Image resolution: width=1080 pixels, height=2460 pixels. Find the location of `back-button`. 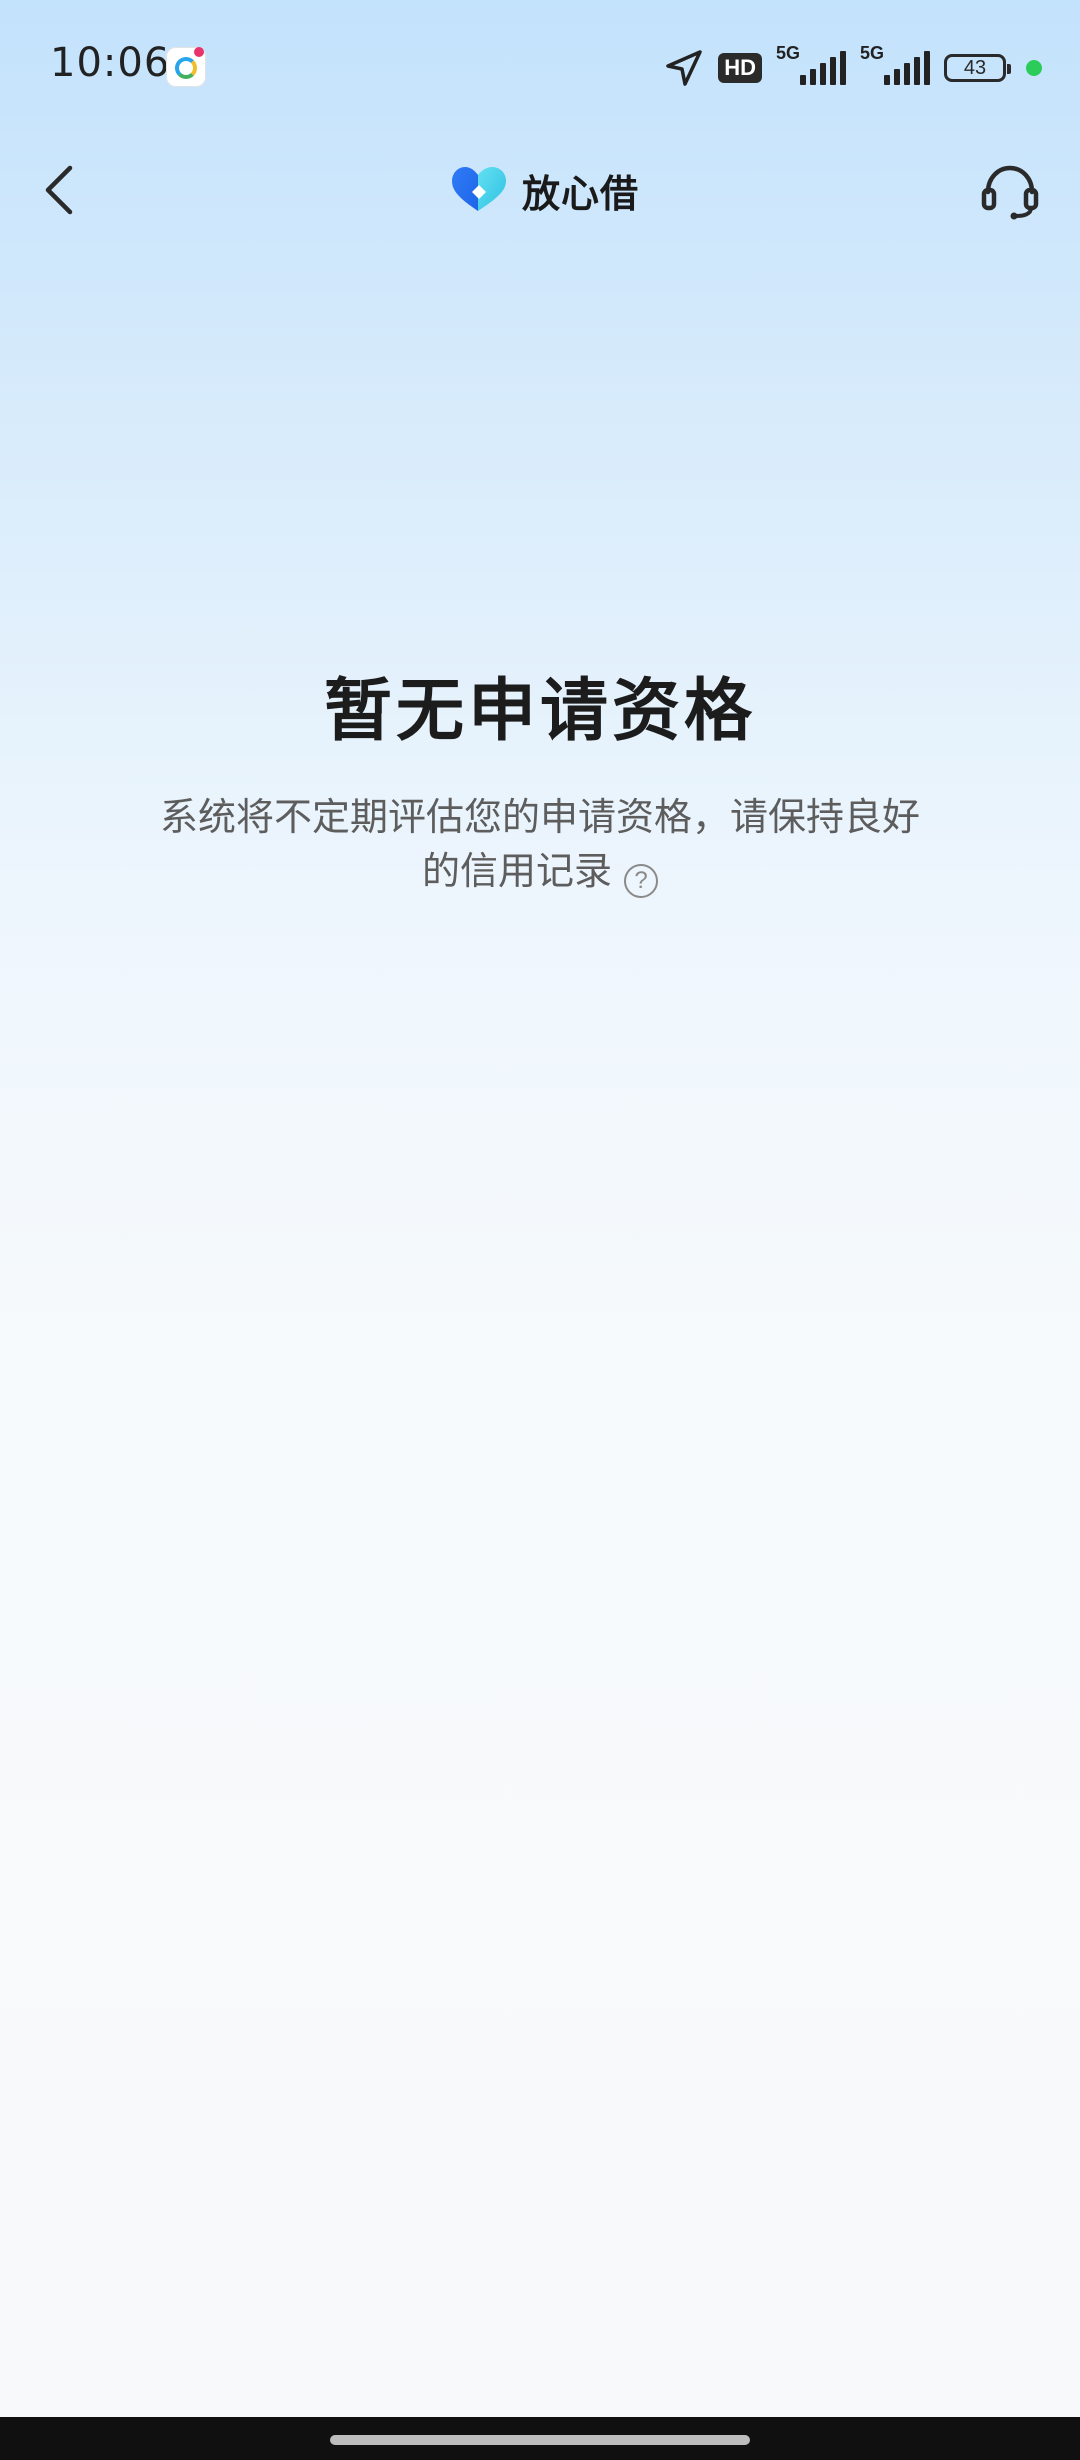

back-button is located at coordinates (60, 190).